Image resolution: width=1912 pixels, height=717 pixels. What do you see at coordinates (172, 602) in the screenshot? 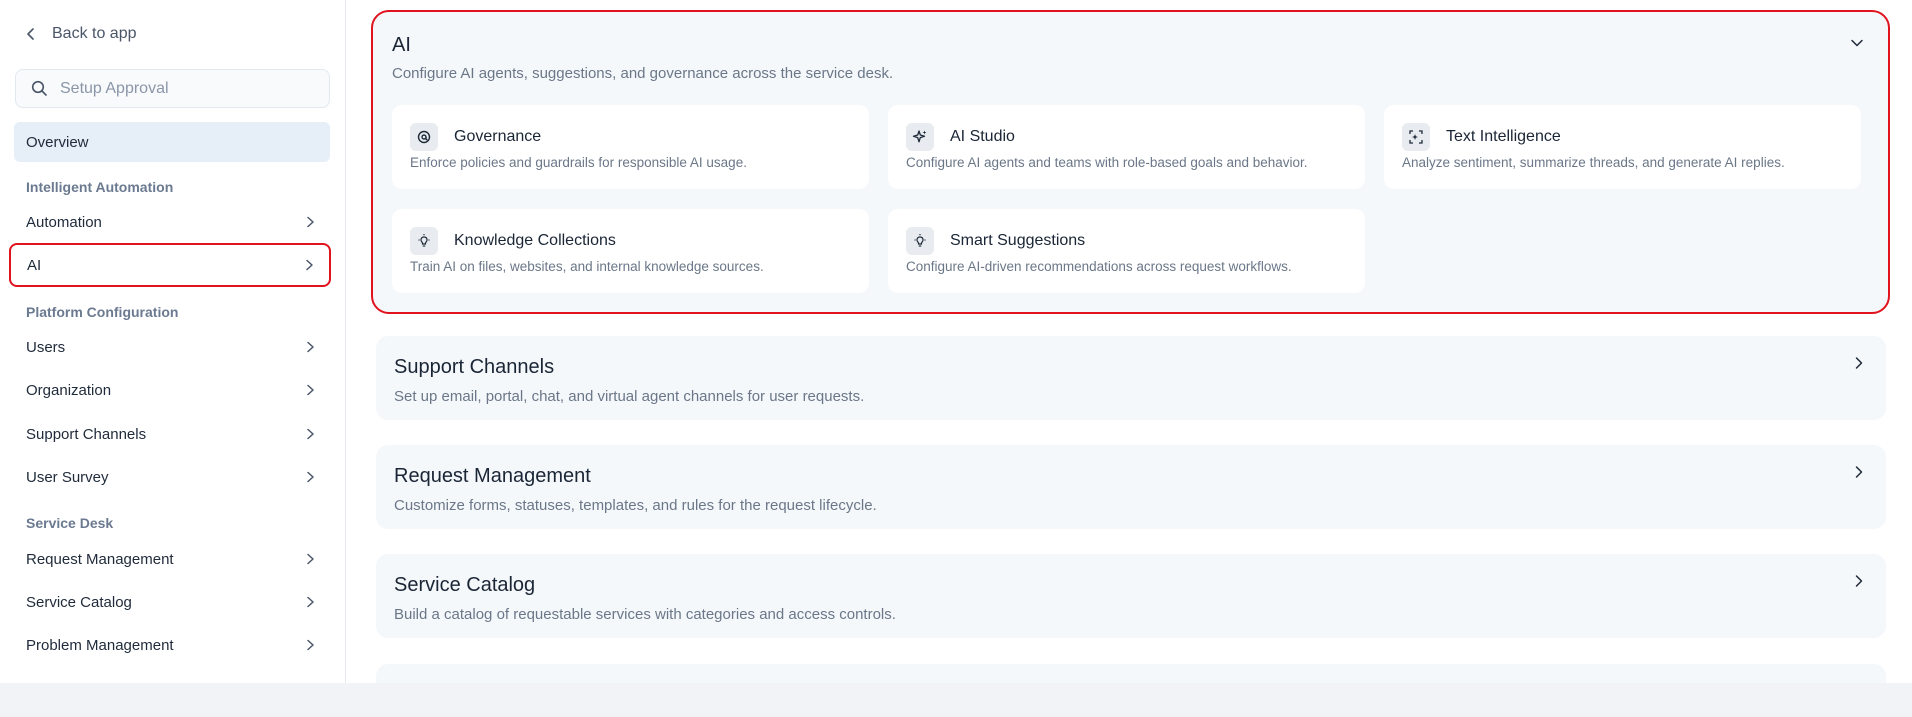
I see `sidebar-item-service-catalog: Service Catalog` at bounding box center [172, 602].